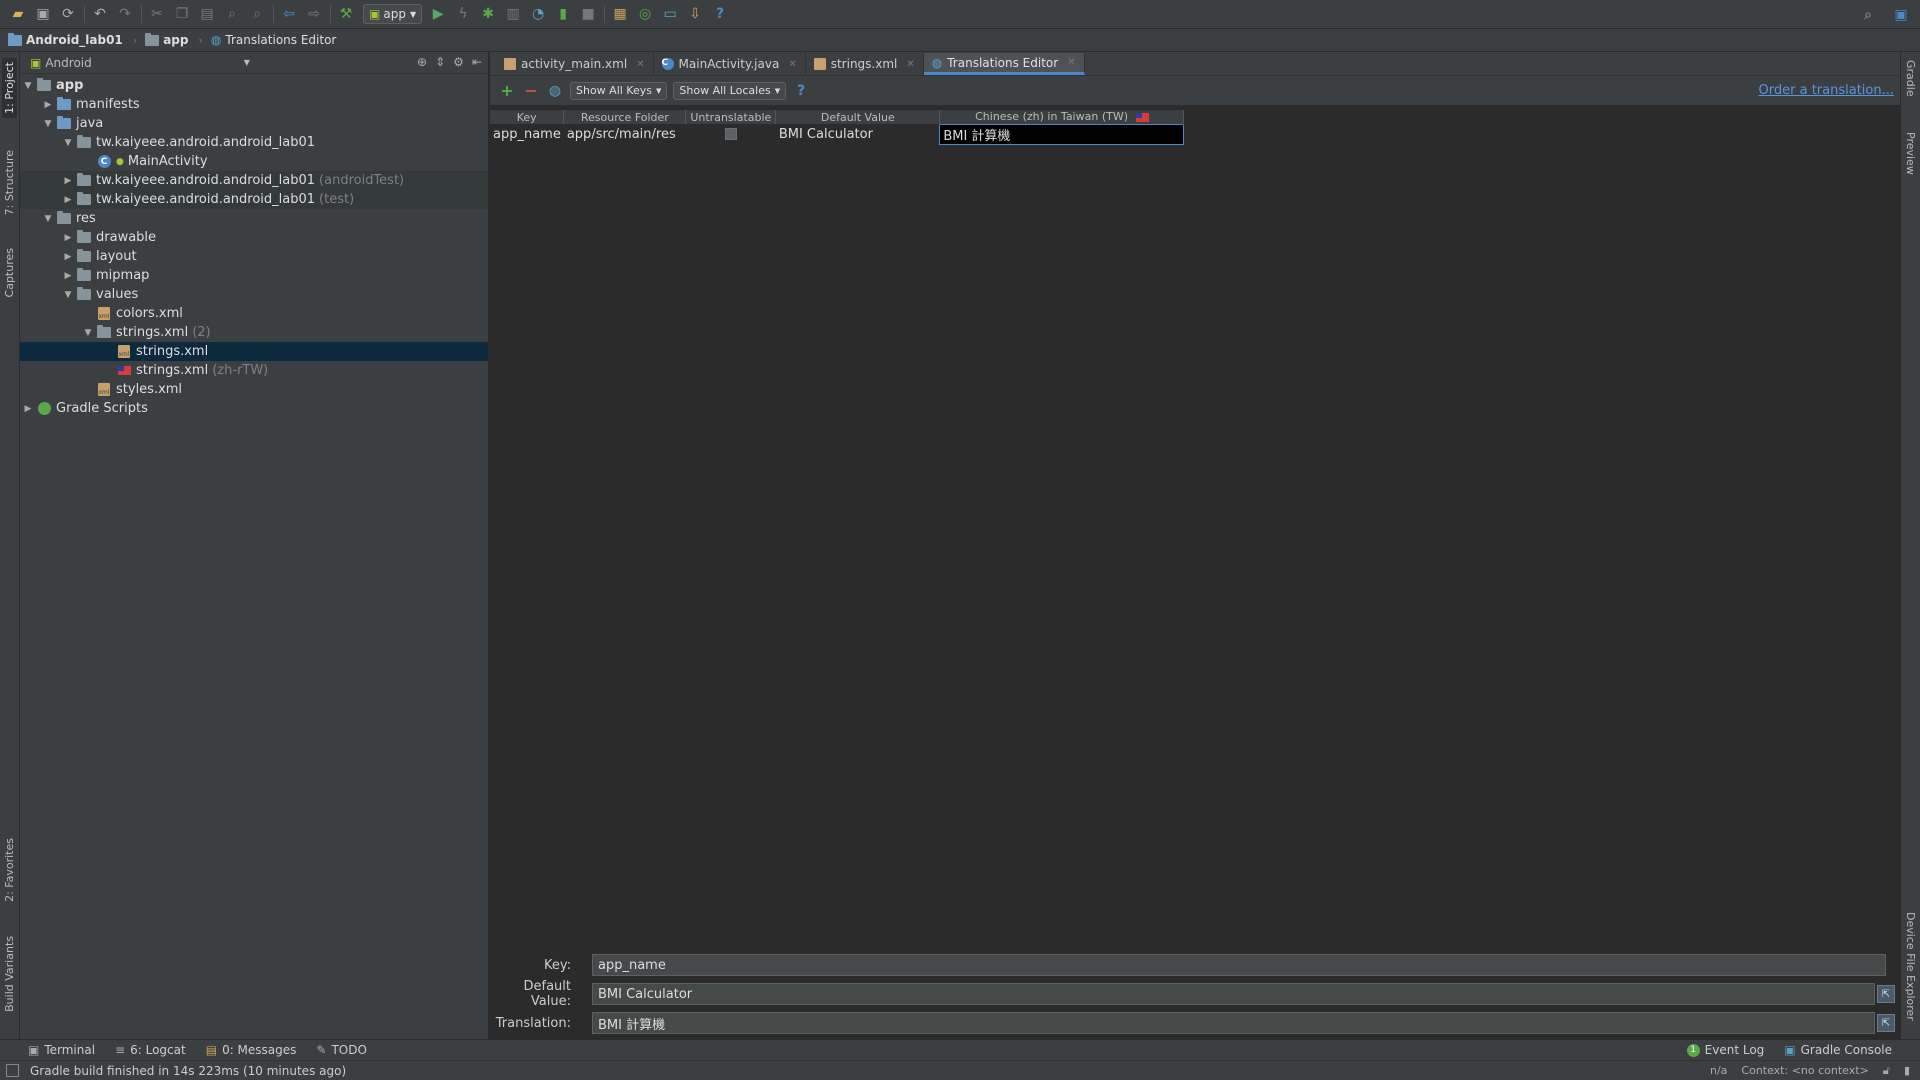  I want to click on todo-button: ✎ TODO, so click(341, 1050).